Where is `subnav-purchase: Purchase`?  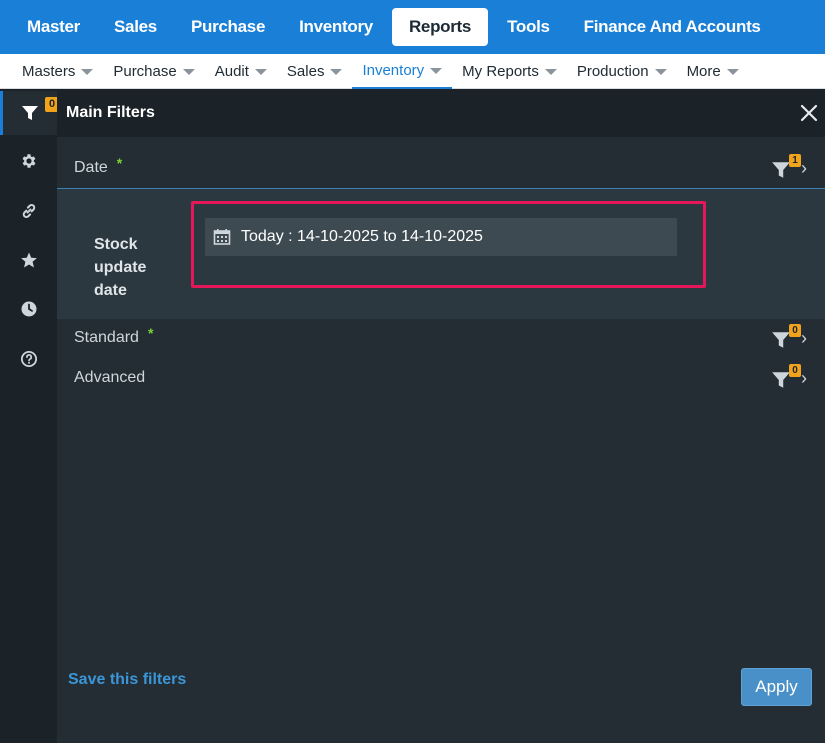 subnav-purchase: Purchase is located at coordinates (153, 71).